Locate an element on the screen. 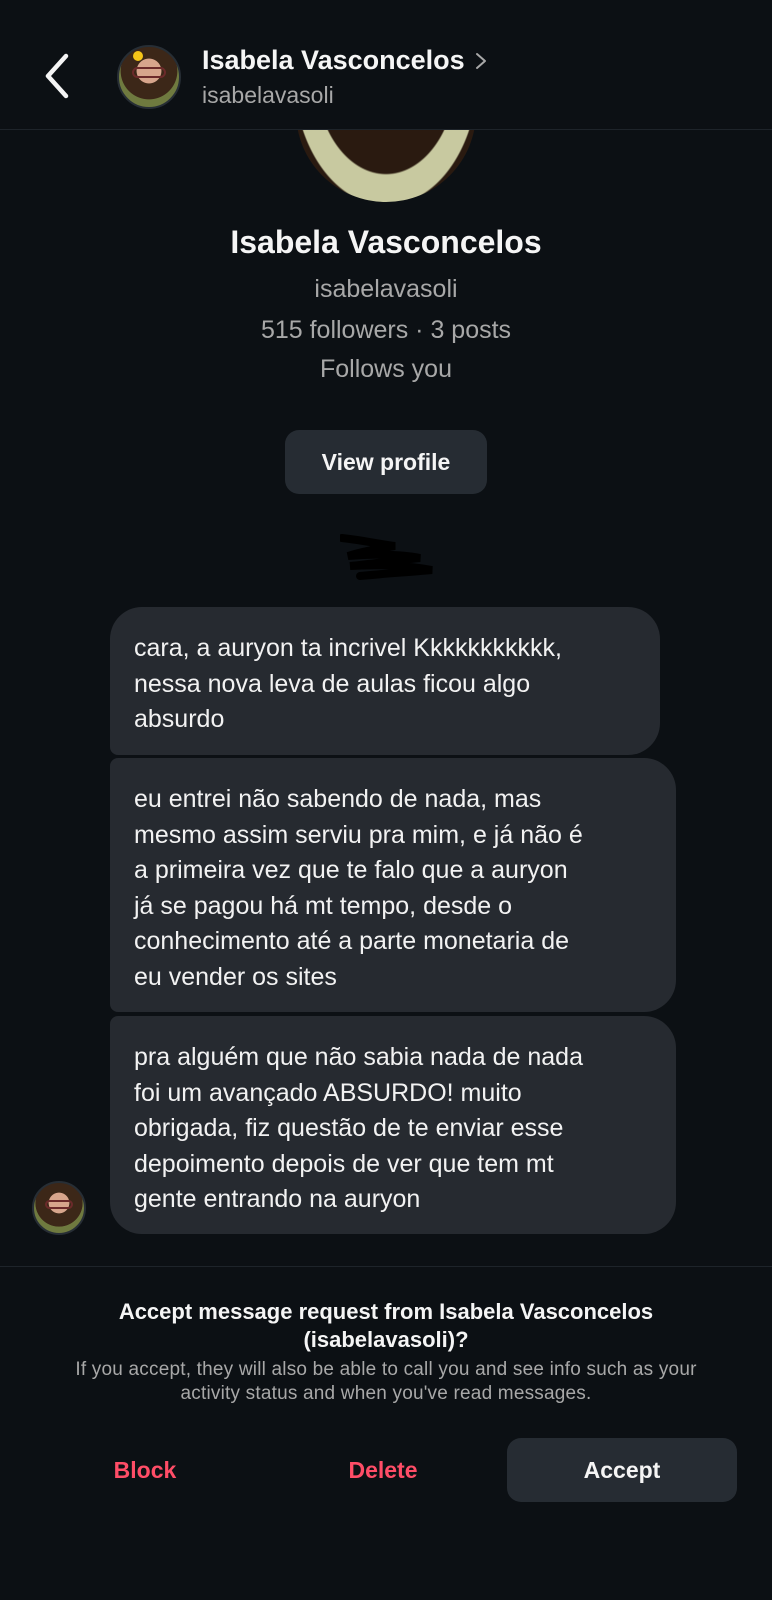 Image resolution: width=772 pixels, height=1600 pixels. divider is located at coordinates (386, 1266).